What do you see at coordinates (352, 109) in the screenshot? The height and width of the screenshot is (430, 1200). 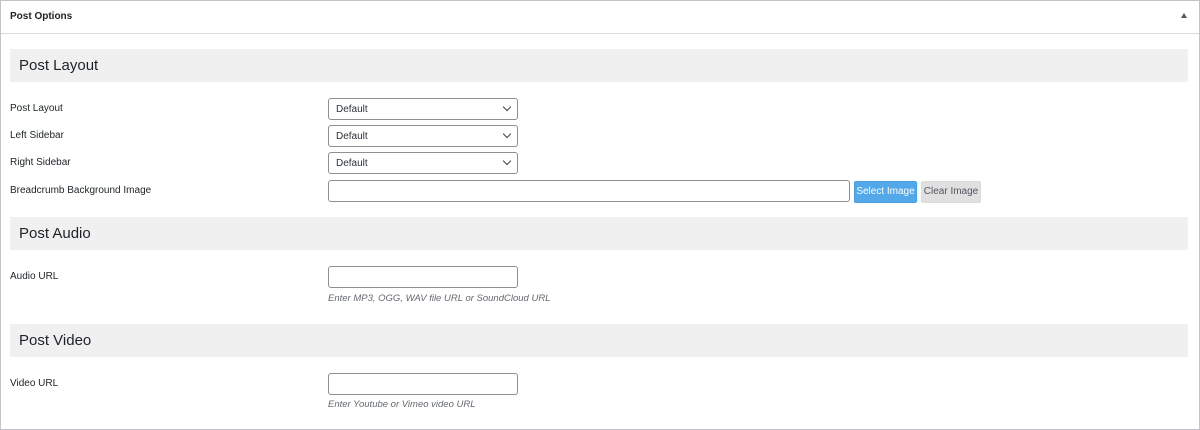 I see `post-layout-value: Default` at bounding box center [352, 109].